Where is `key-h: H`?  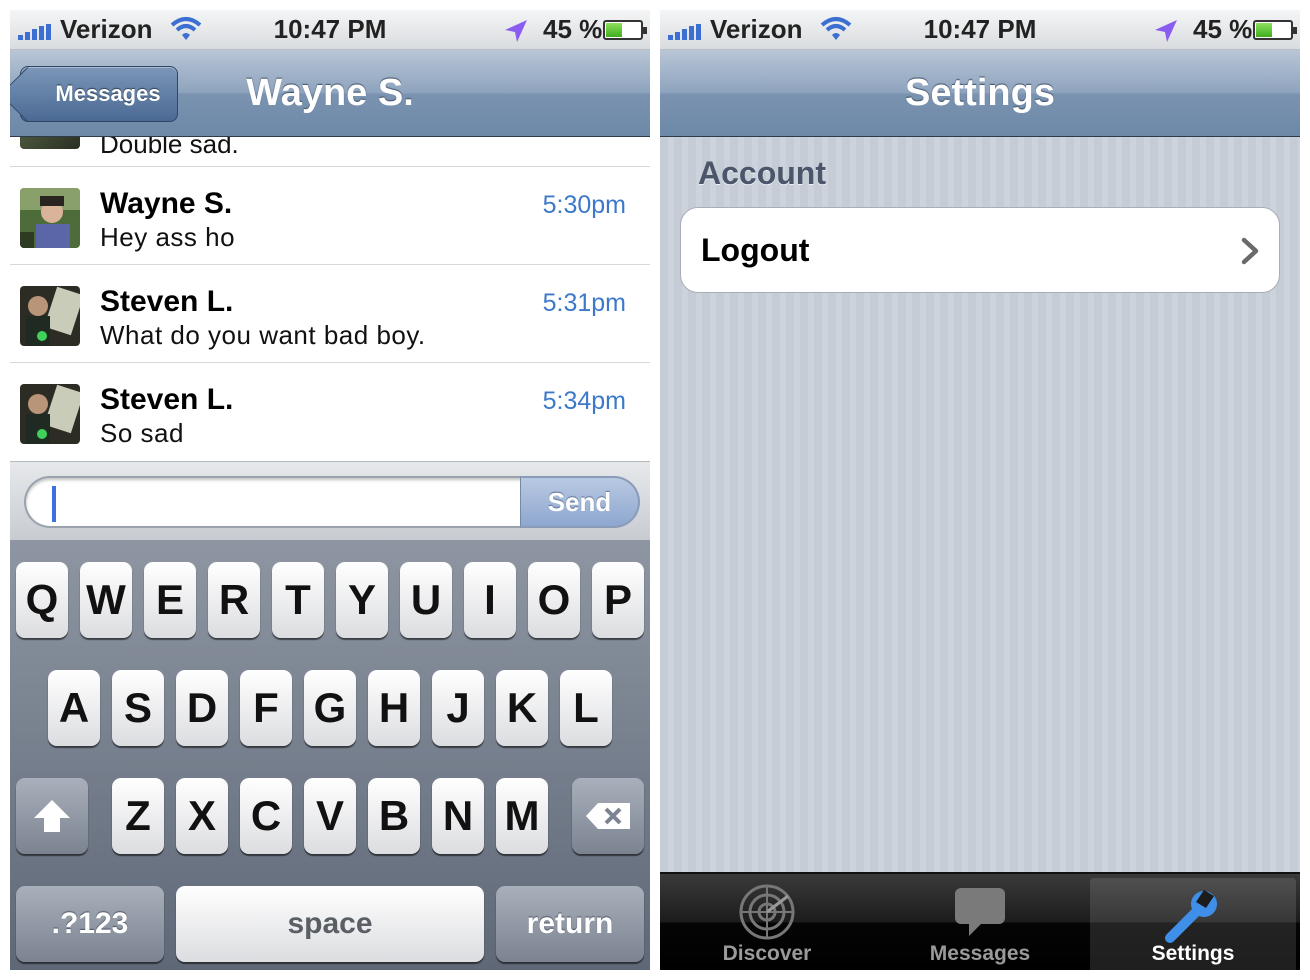 key-h: H is located at coordinates (394, 708).